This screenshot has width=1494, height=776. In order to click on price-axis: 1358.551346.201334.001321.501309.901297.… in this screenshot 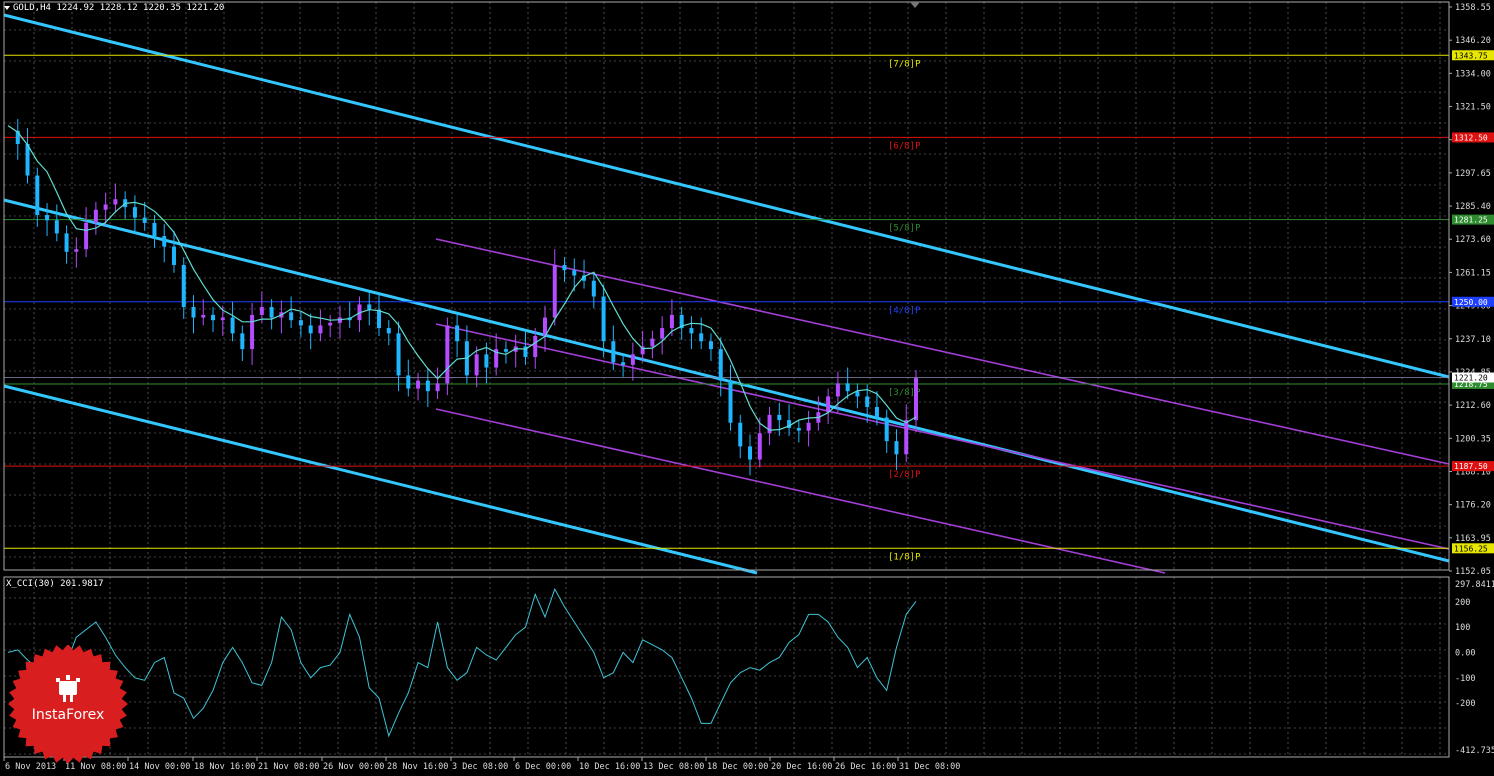, I will do `click(1470, 290)`.